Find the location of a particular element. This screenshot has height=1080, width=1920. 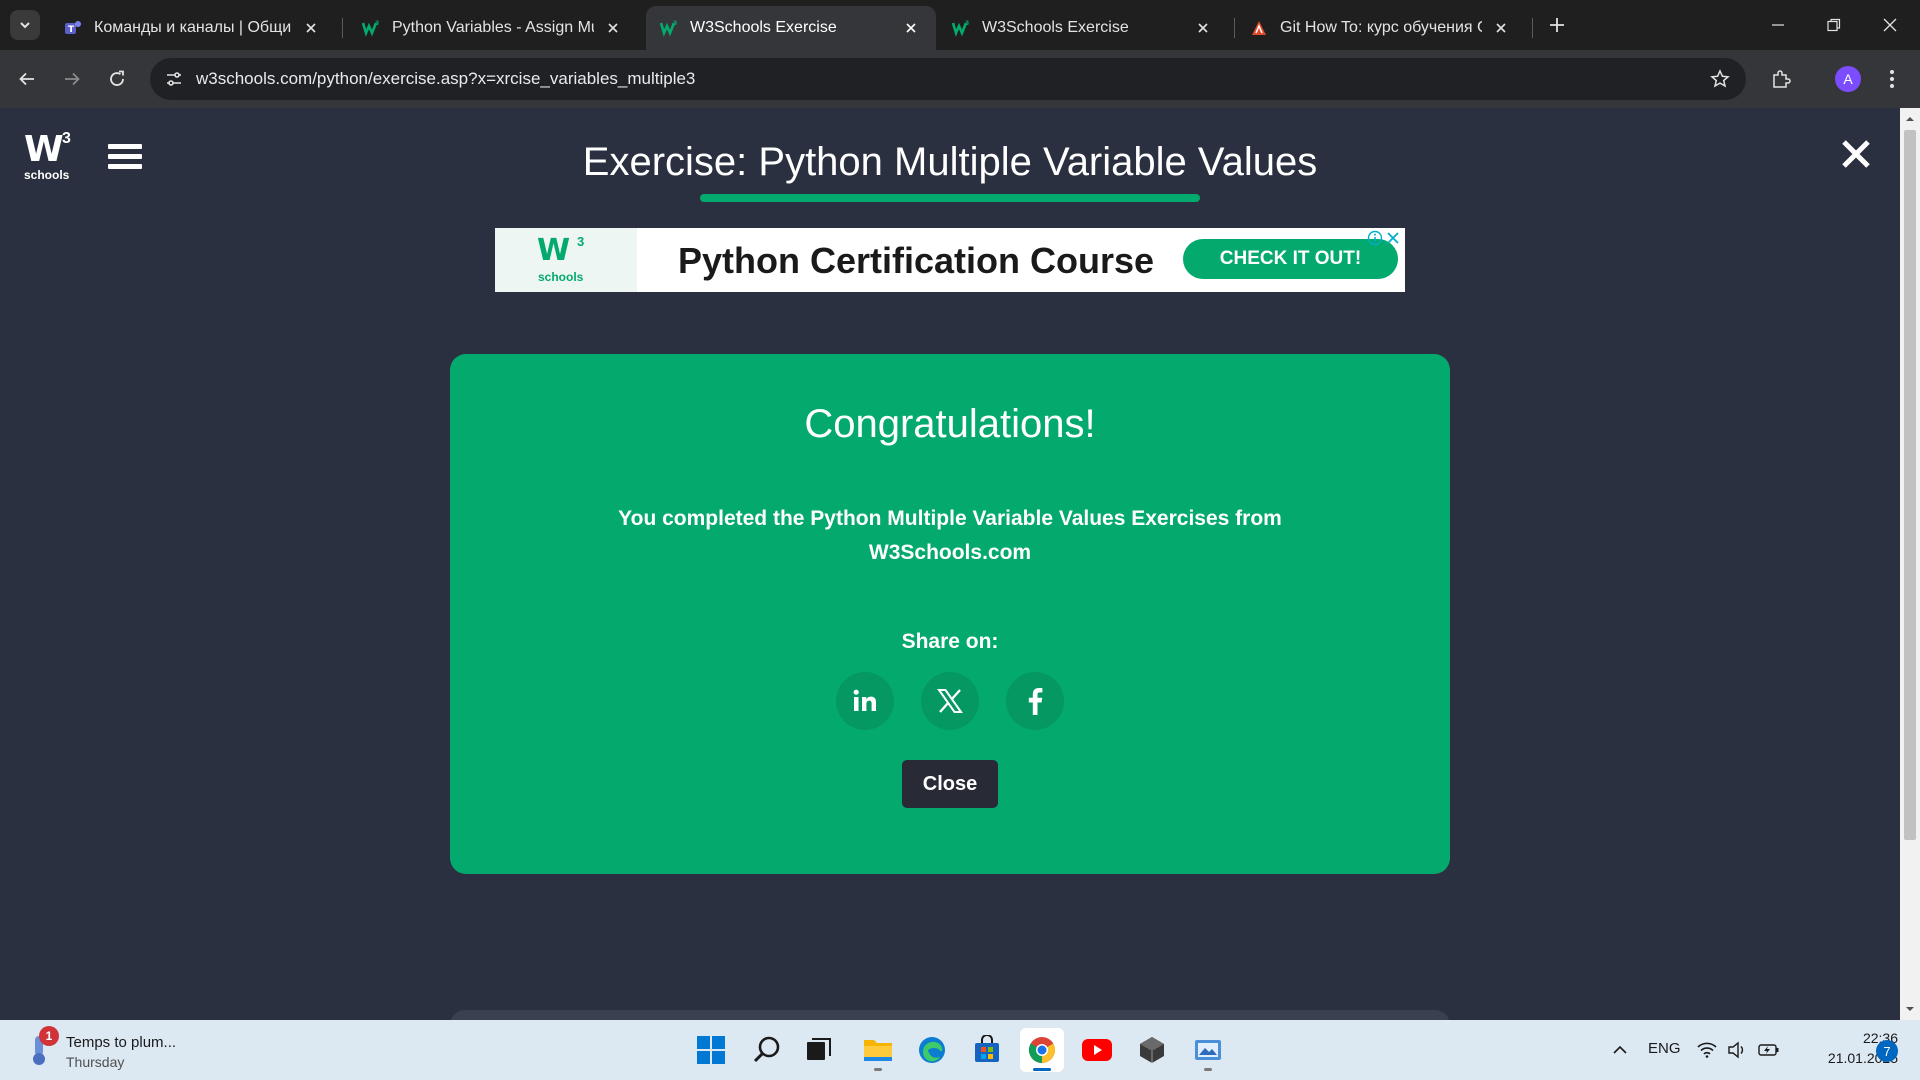

chrome-button is located at coordinates (1042, 1050).